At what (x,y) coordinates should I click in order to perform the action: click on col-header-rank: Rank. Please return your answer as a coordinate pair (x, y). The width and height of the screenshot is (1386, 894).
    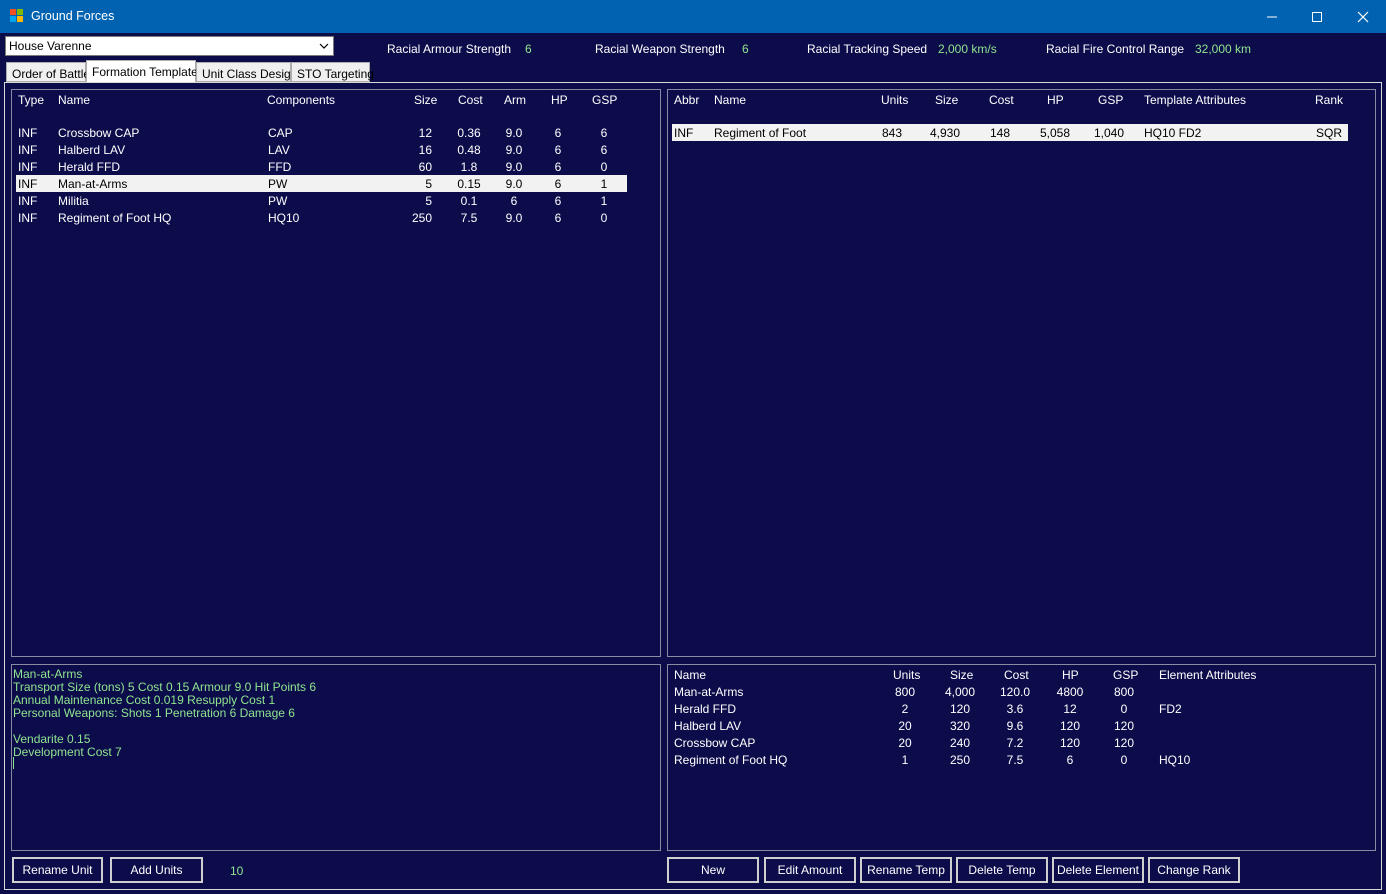
    Looking at the image, I should click on (1329, 100).